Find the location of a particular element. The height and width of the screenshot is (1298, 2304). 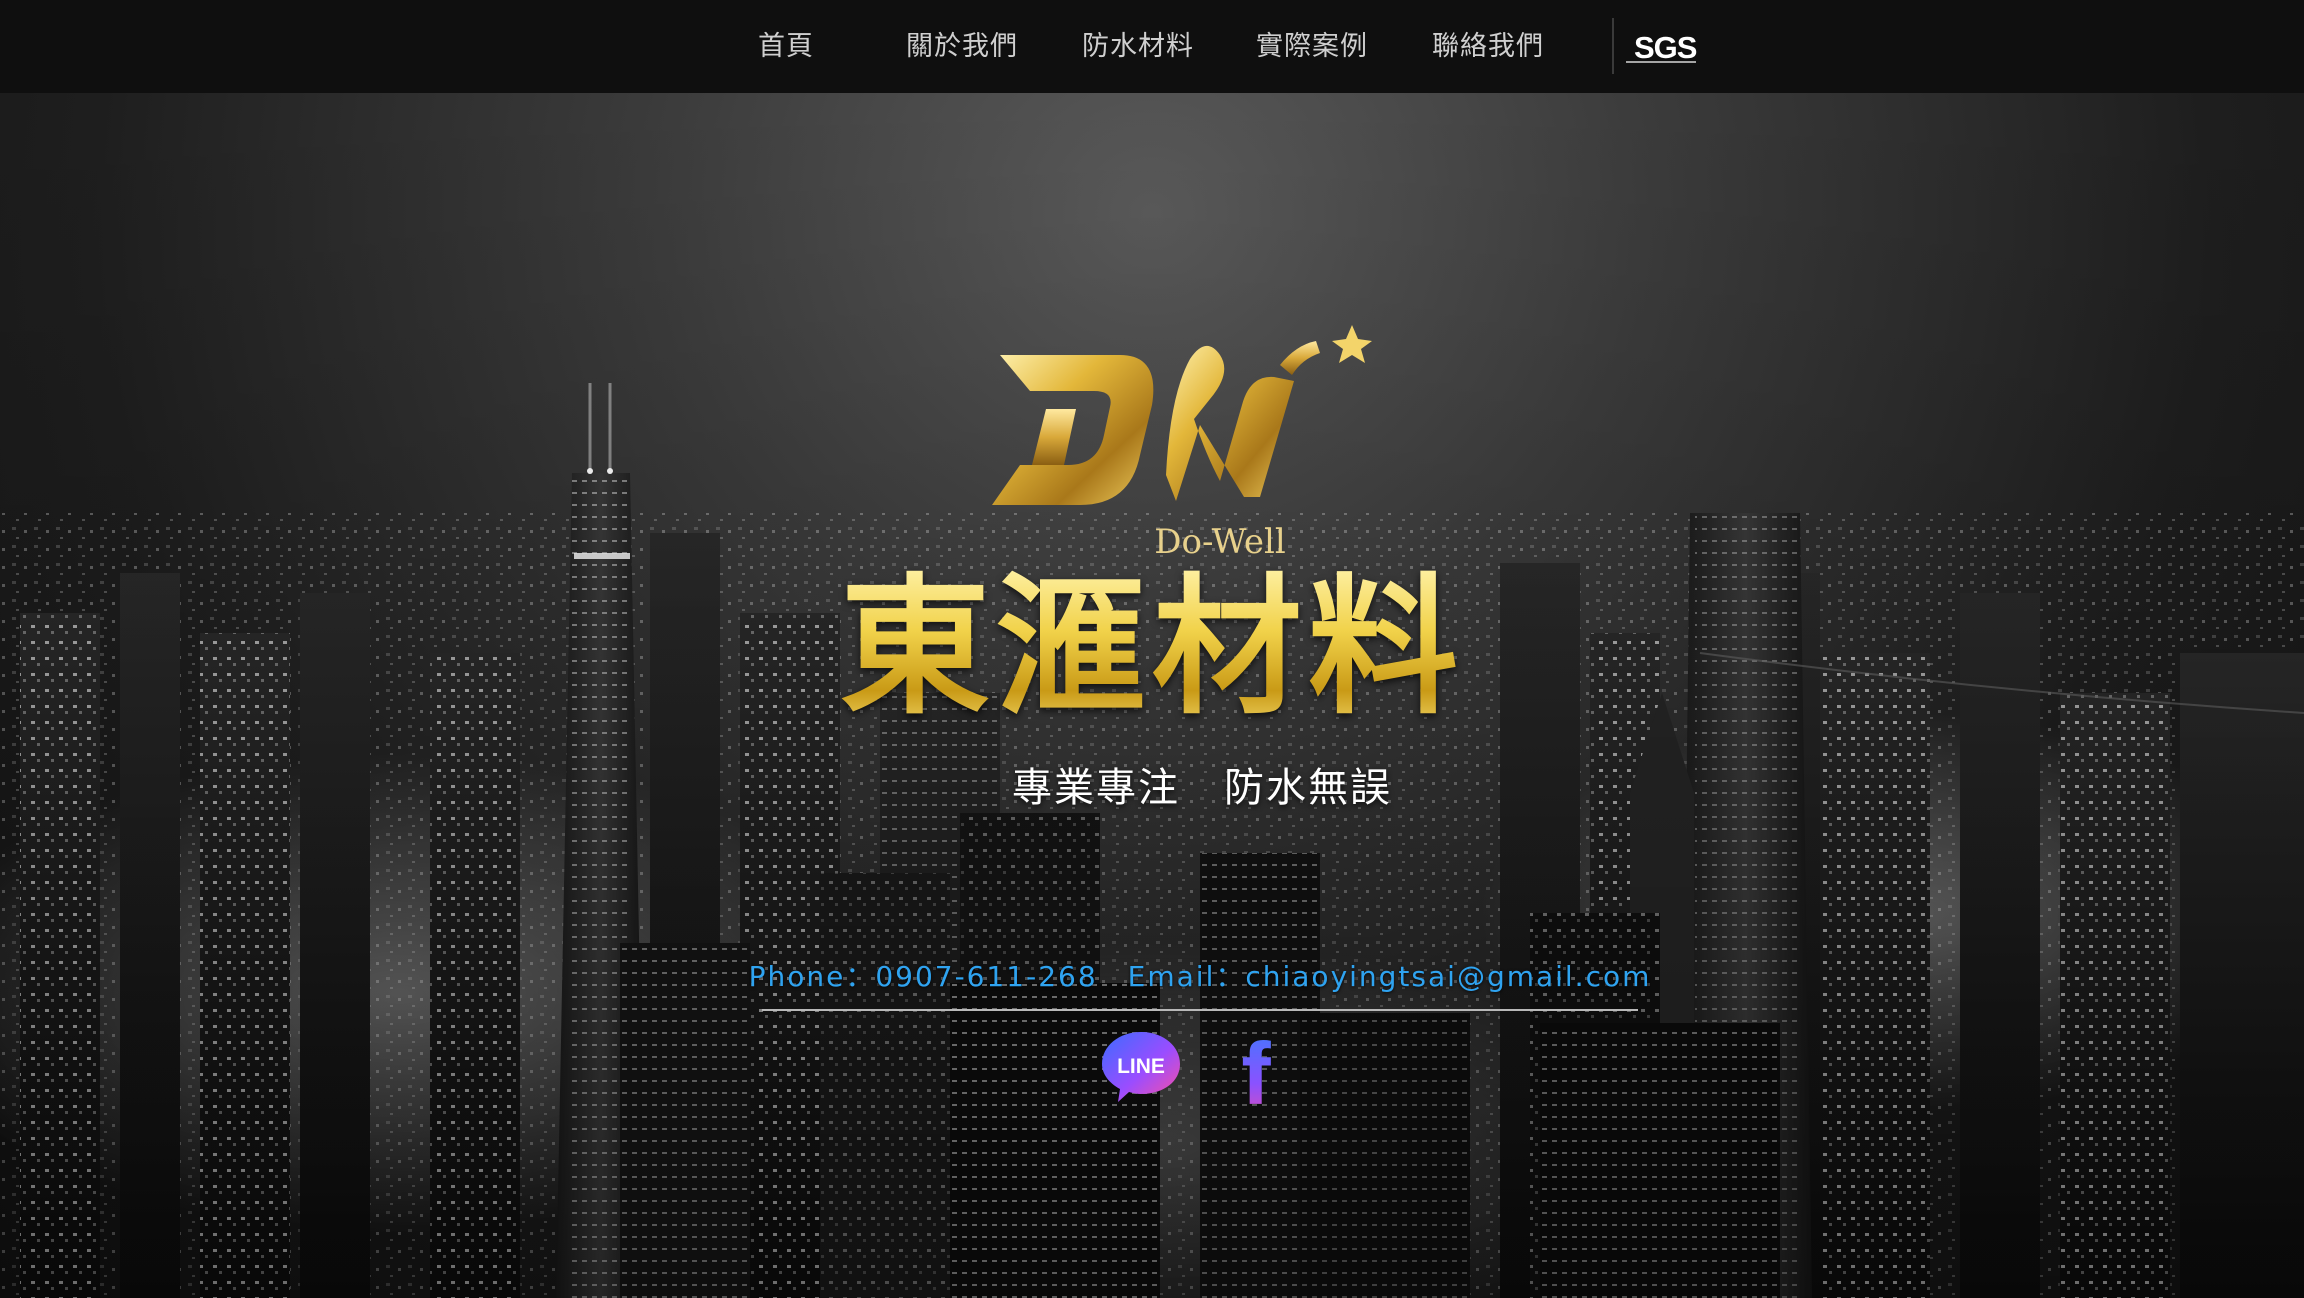

slogan-part-2: 防水無誤 is located at coordinates (1308, 788).